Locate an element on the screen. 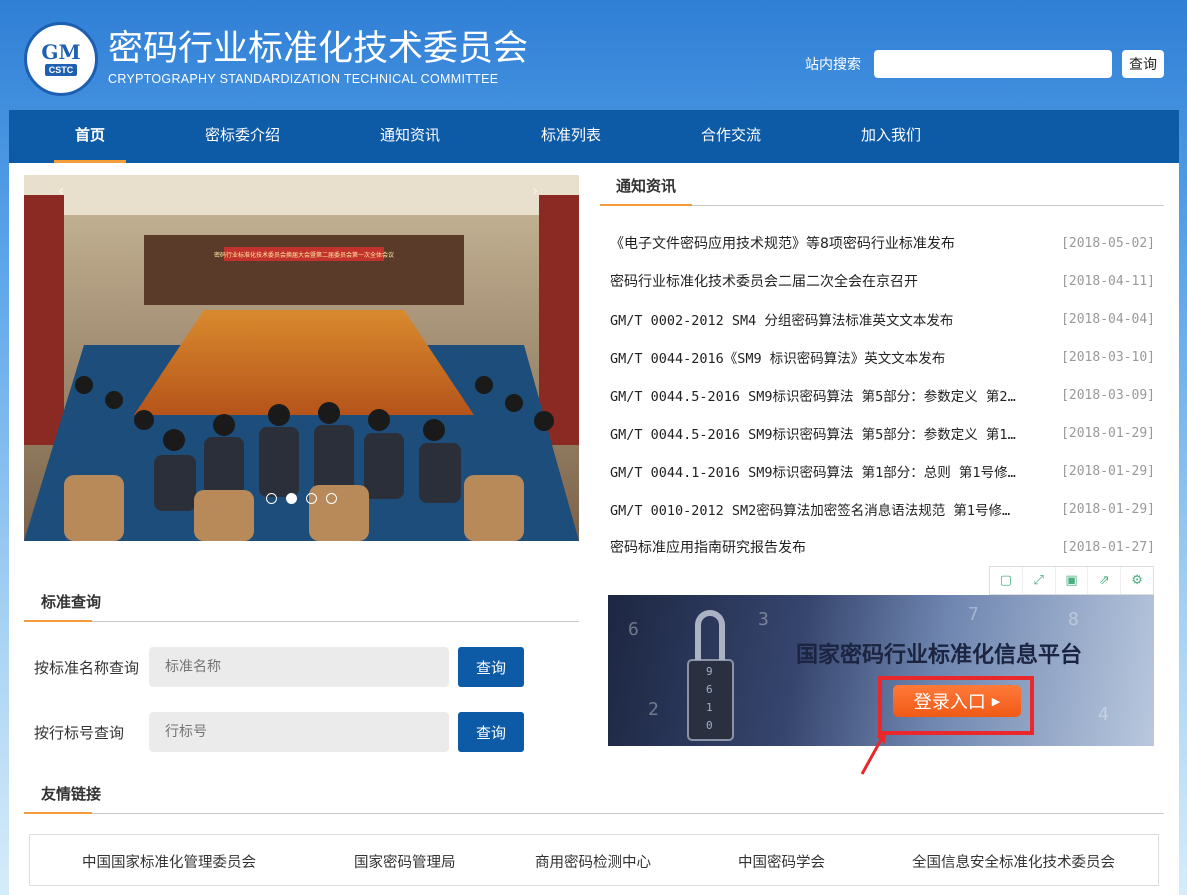 Image resolution: width=1187 pixels, height=895 pixels. svg-text: 2 is located at coordinates (653, 709).